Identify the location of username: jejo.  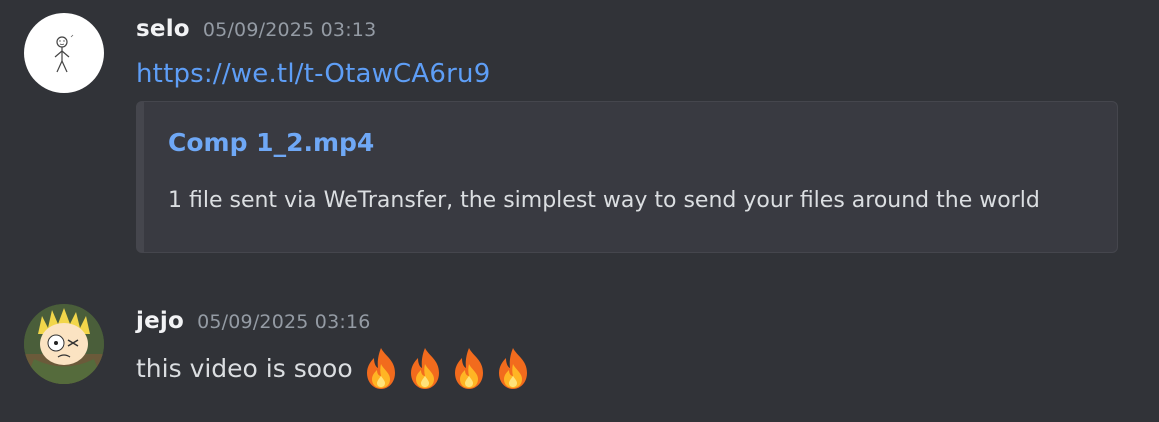
(160, 321).